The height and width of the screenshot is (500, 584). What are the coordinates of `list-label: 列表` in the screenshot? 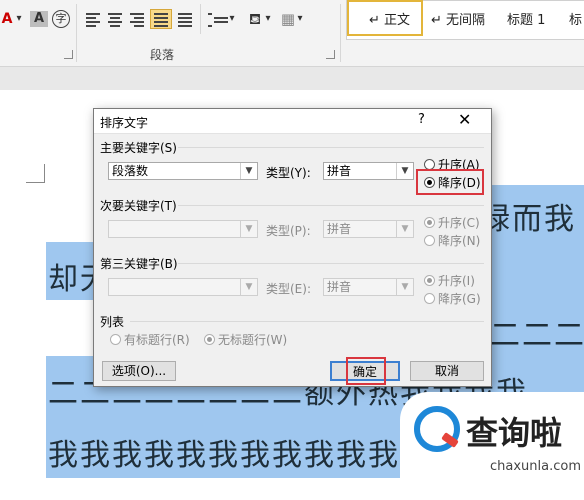 It's located at (112, 322).